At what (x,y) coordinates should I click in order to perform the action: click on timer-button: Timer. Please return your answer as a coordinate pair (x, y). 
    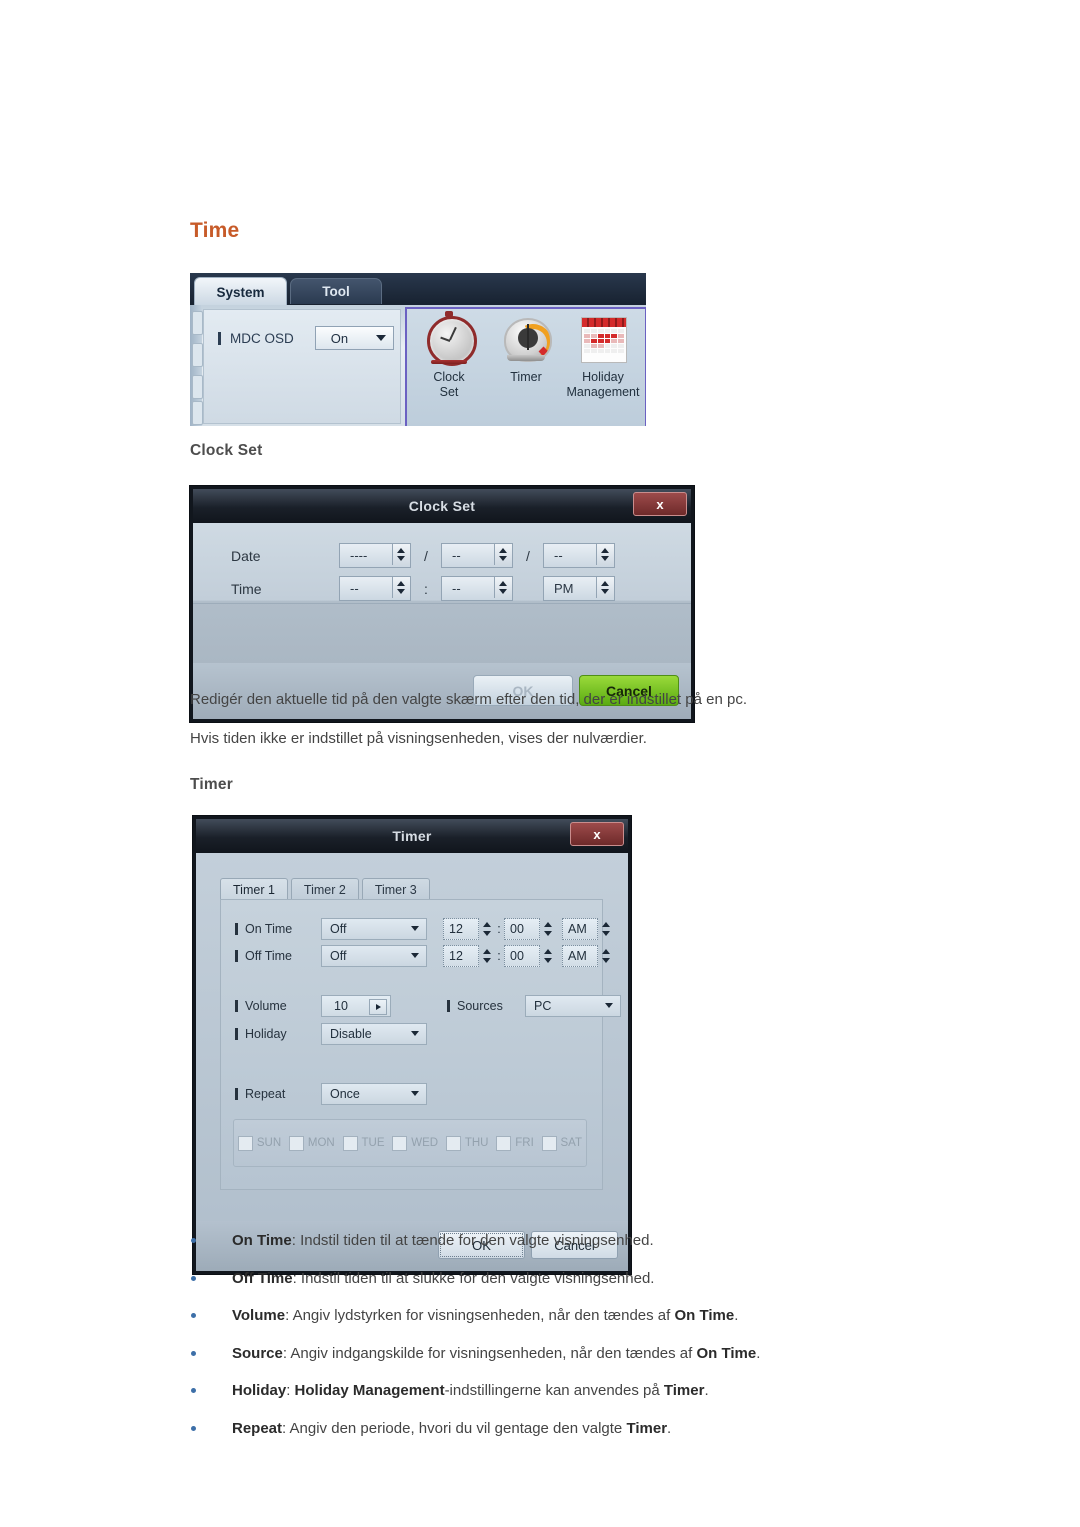
    Looking at the image, I should click on (526, 350).